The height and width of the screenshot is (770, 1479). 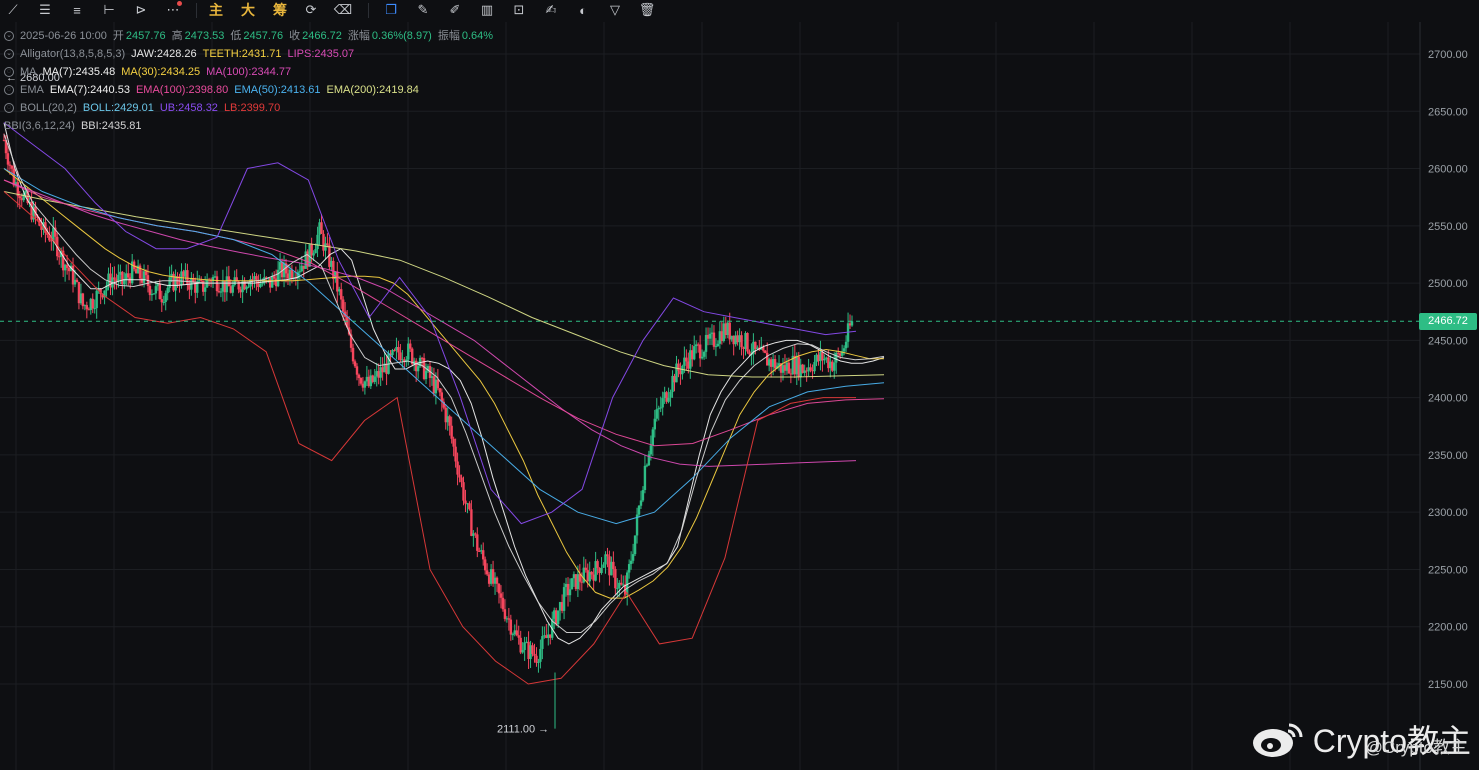 I want to click on high-value: 2473.53, so click(x=204, y=36).